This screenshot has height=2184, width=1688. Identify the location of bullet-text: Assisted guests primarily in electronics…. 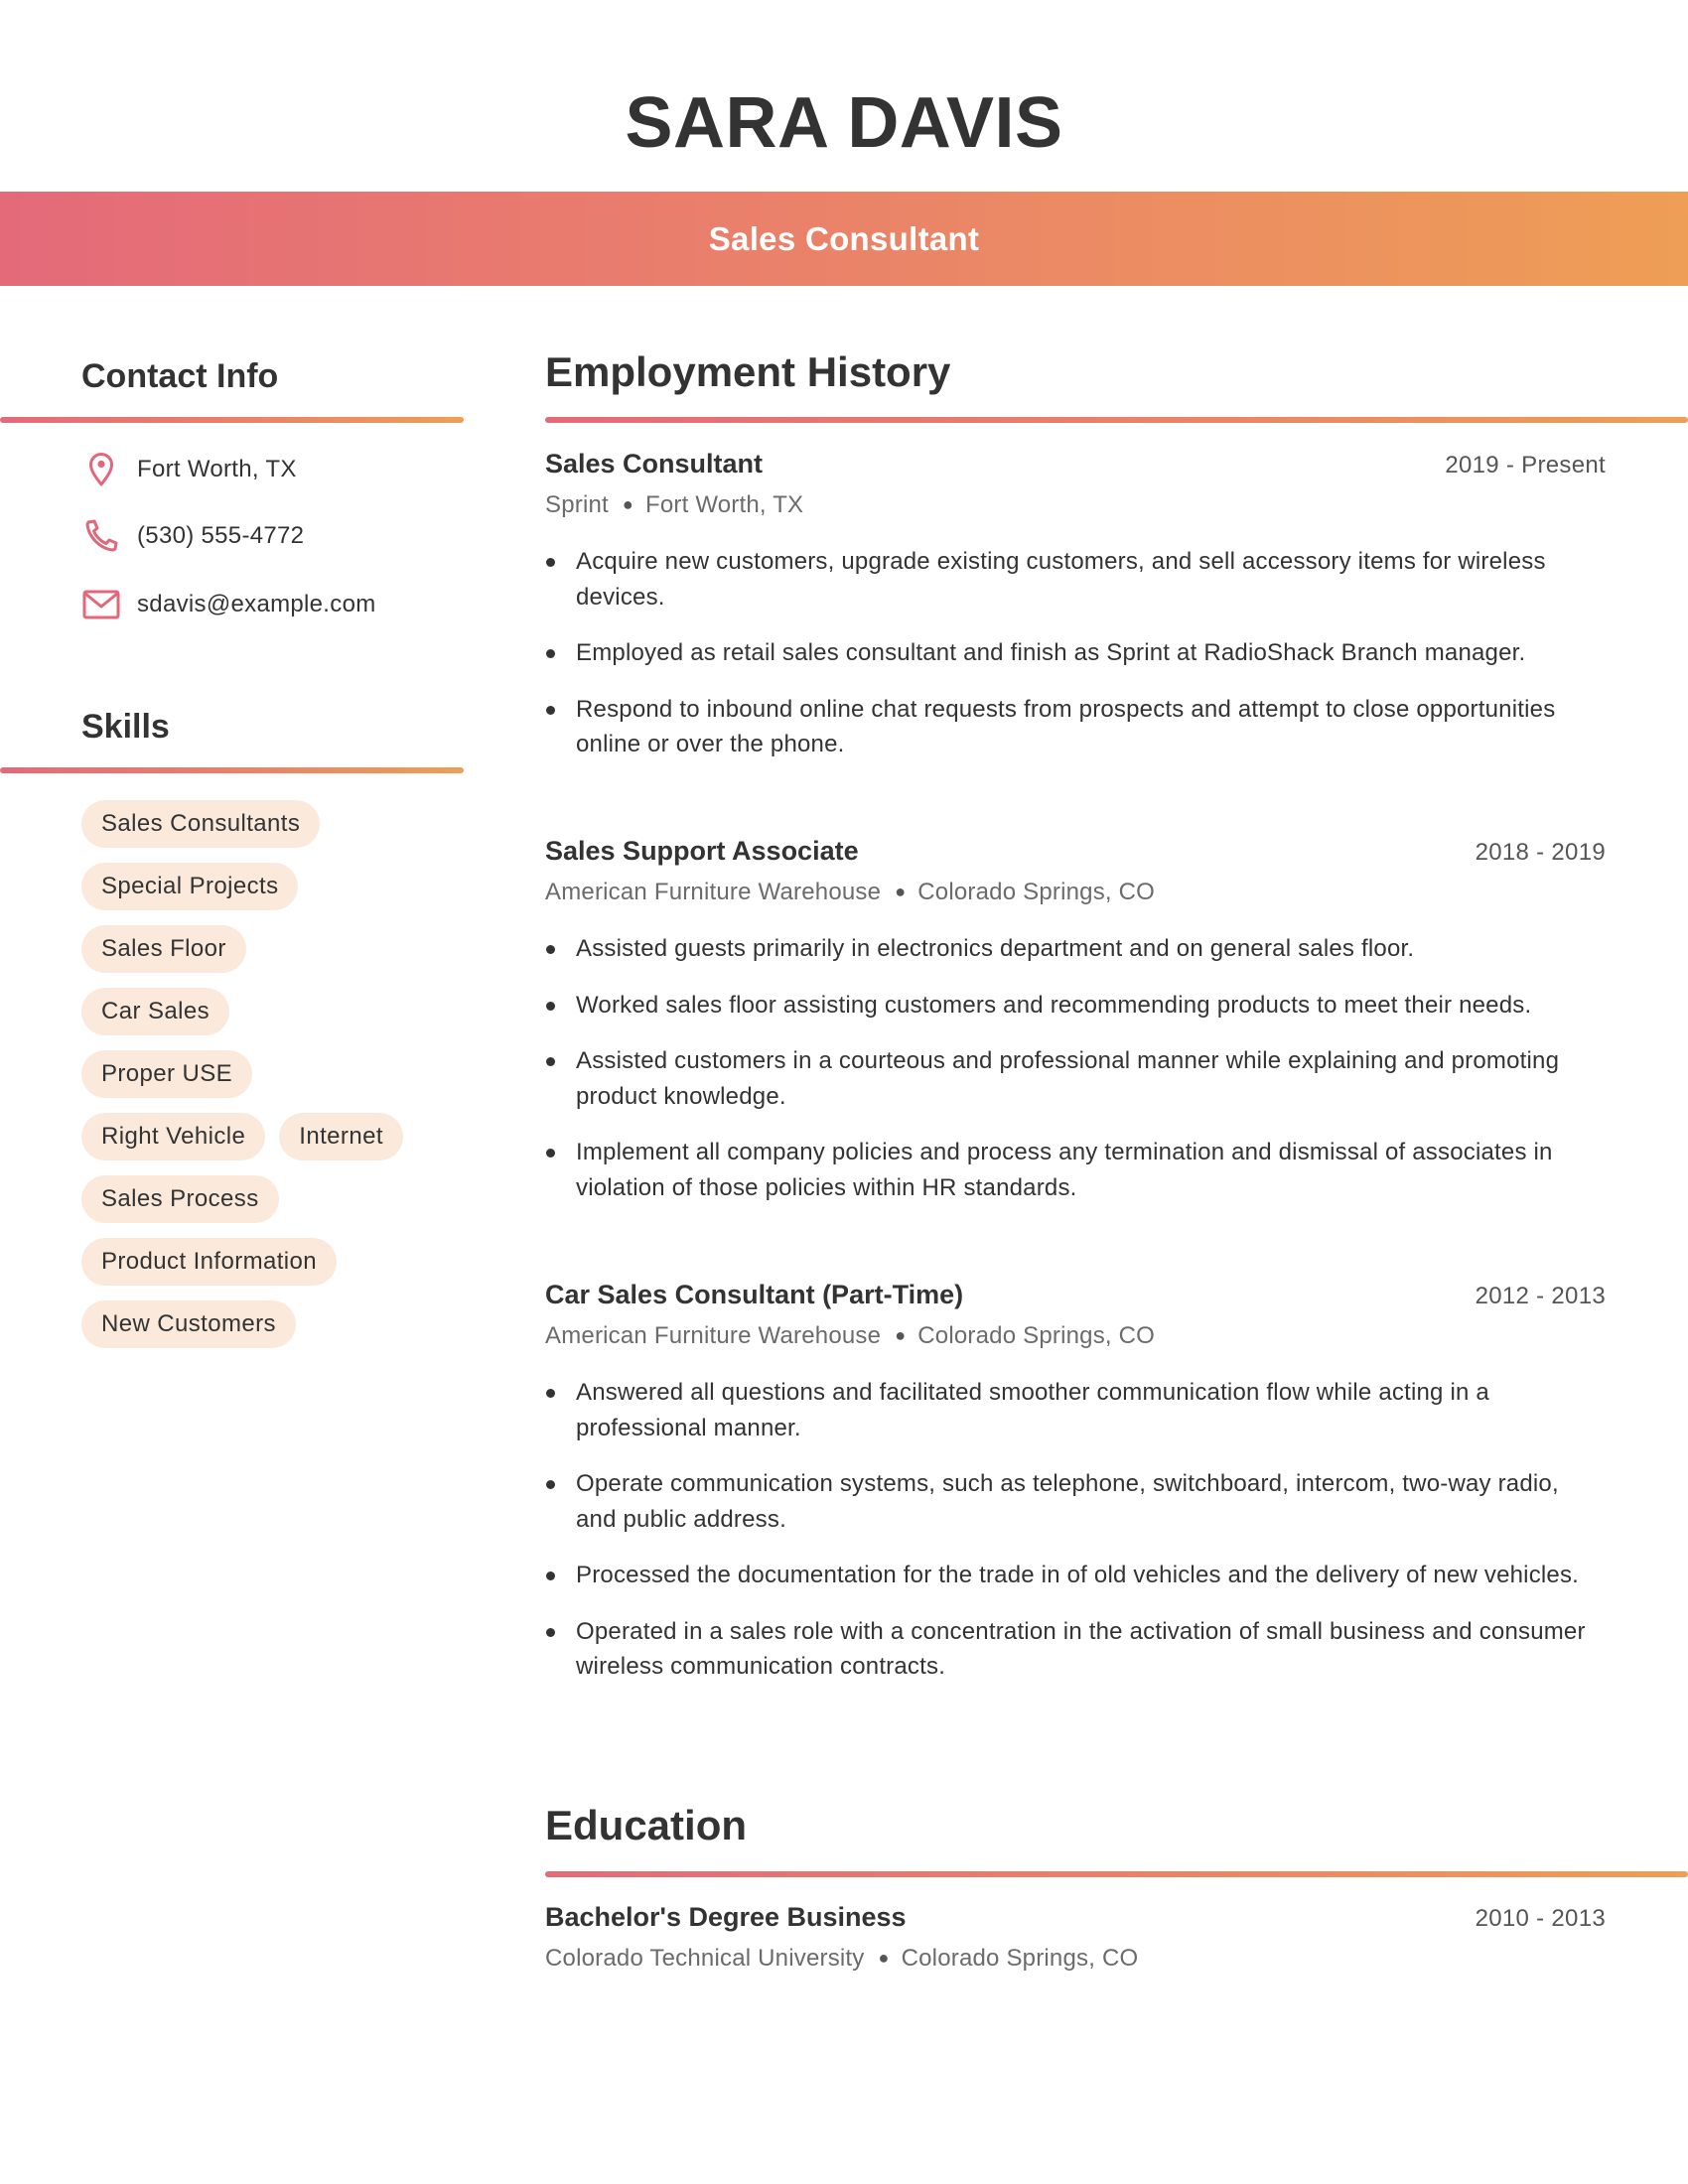
(995, 948).